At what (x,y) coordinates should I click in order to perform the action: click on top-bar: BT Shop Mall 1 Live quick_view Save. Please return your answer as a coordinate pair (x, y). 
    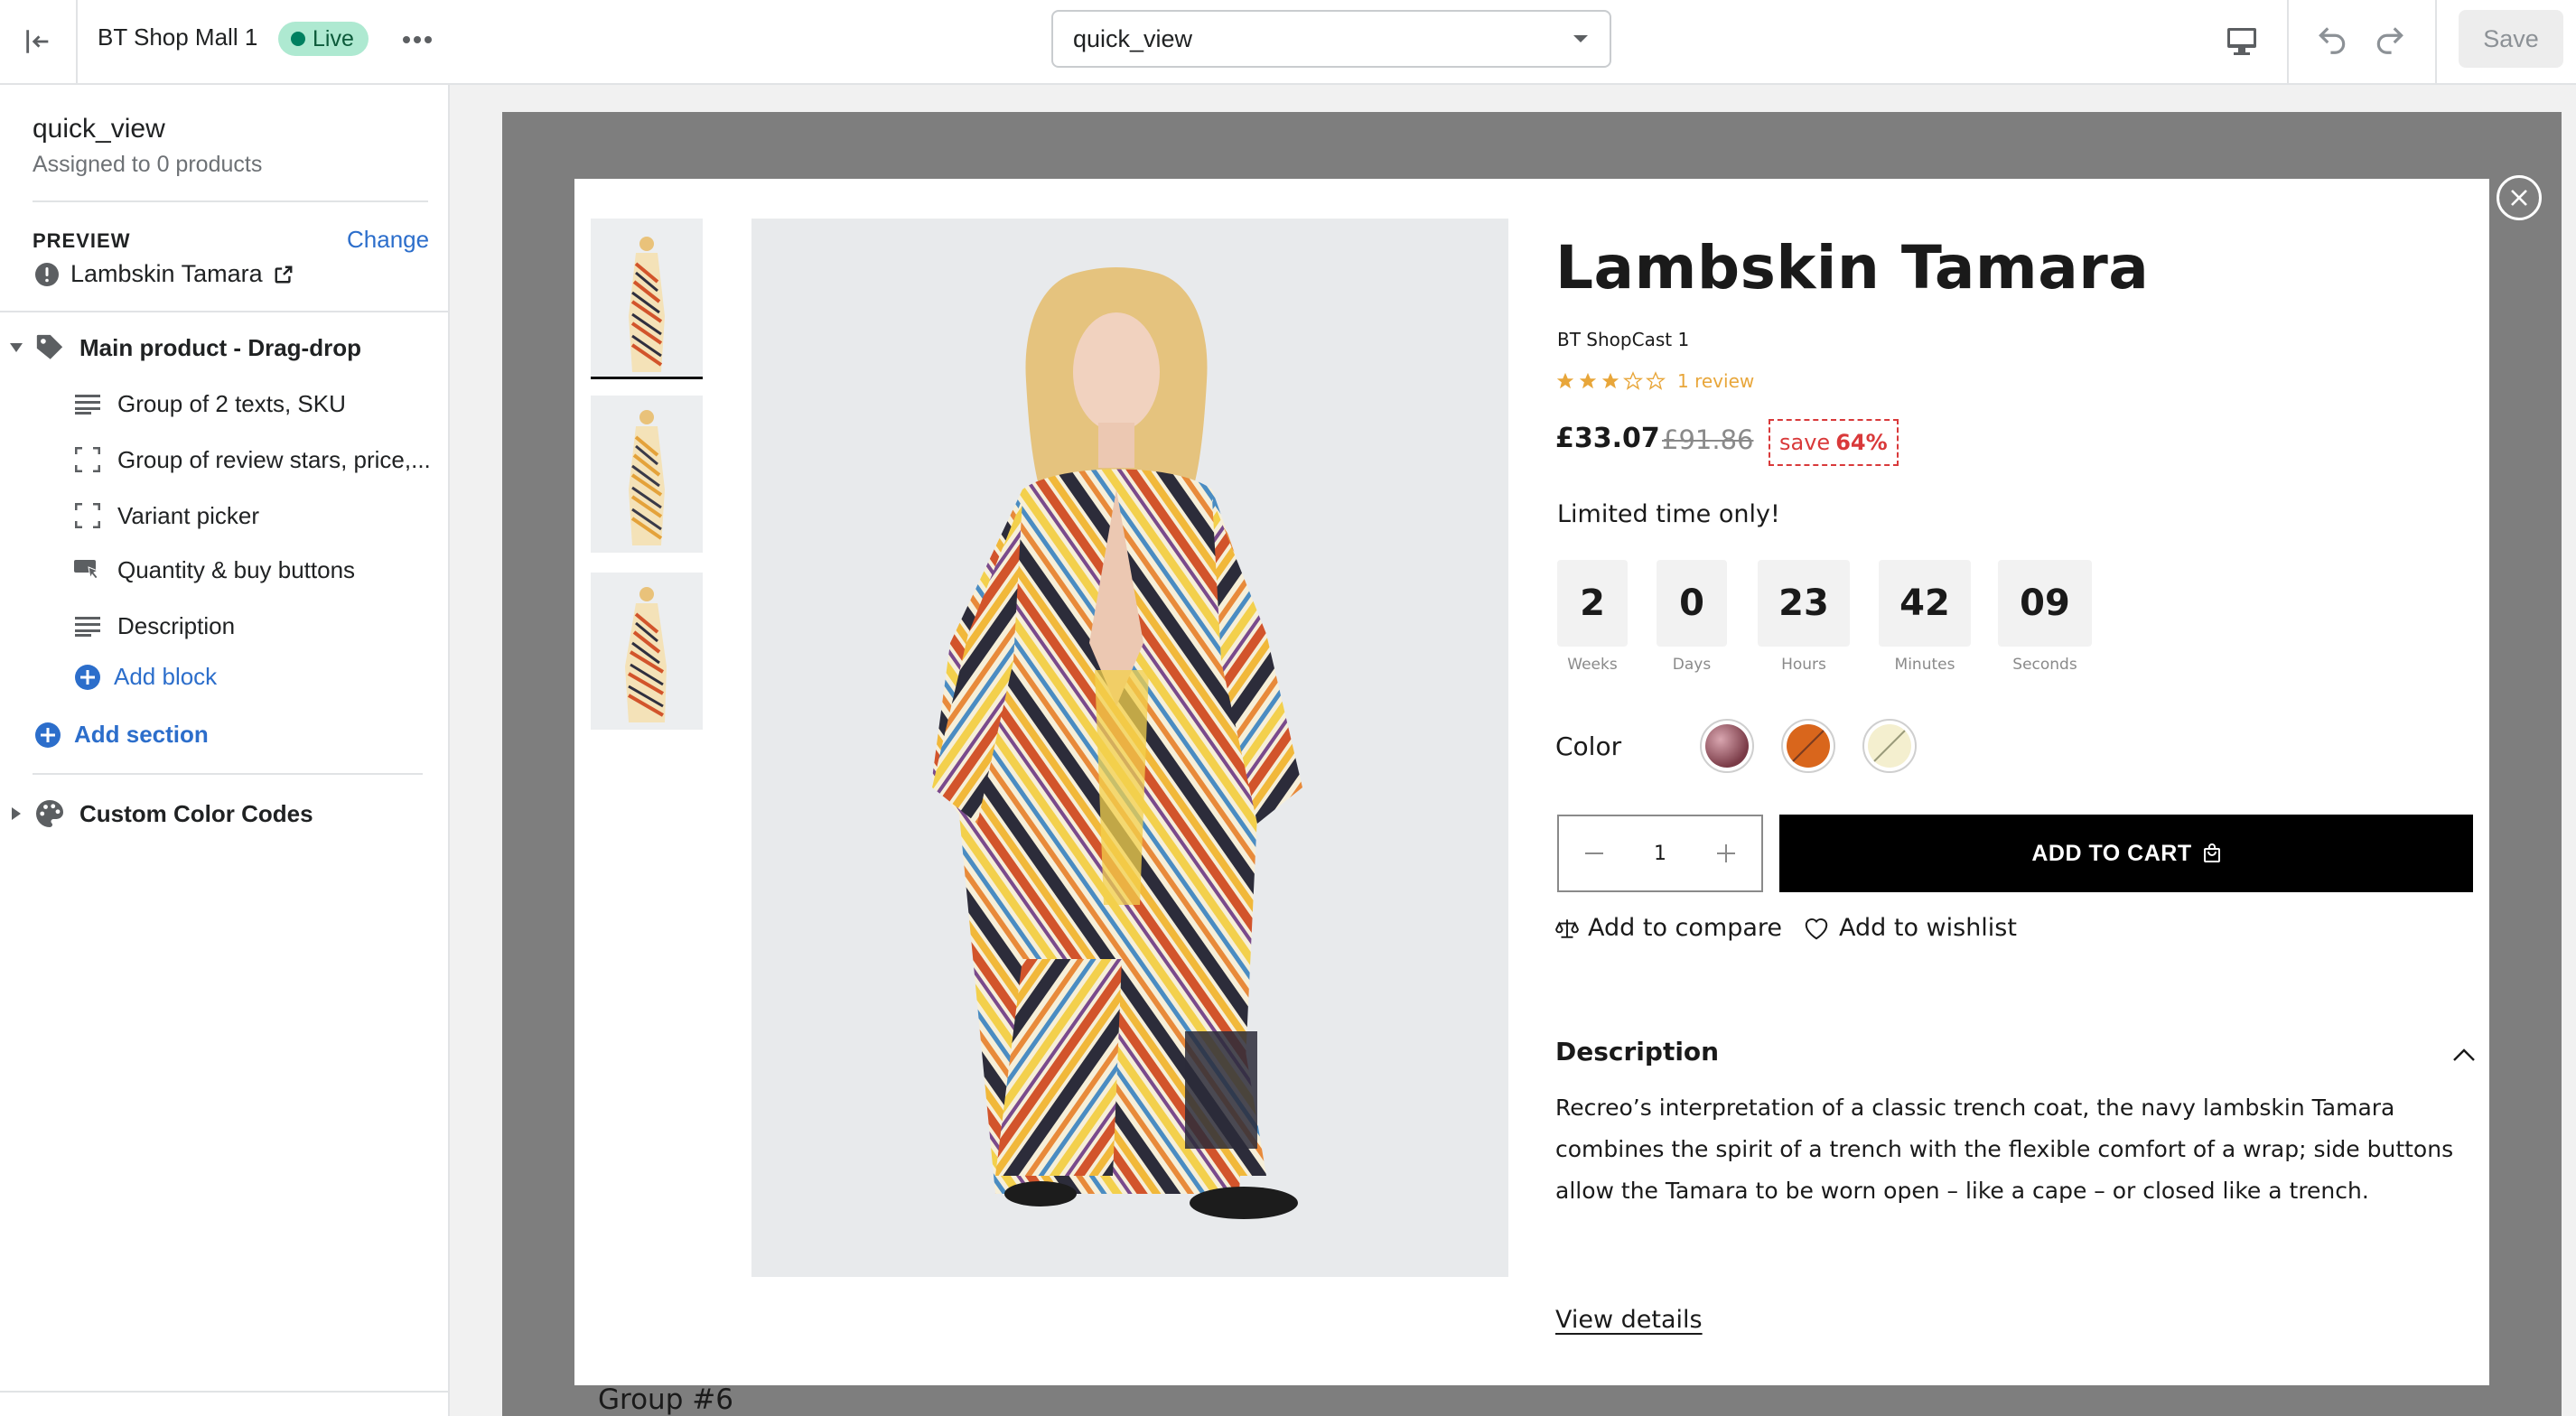
    Looking at the image, I should click on (1288, 42).